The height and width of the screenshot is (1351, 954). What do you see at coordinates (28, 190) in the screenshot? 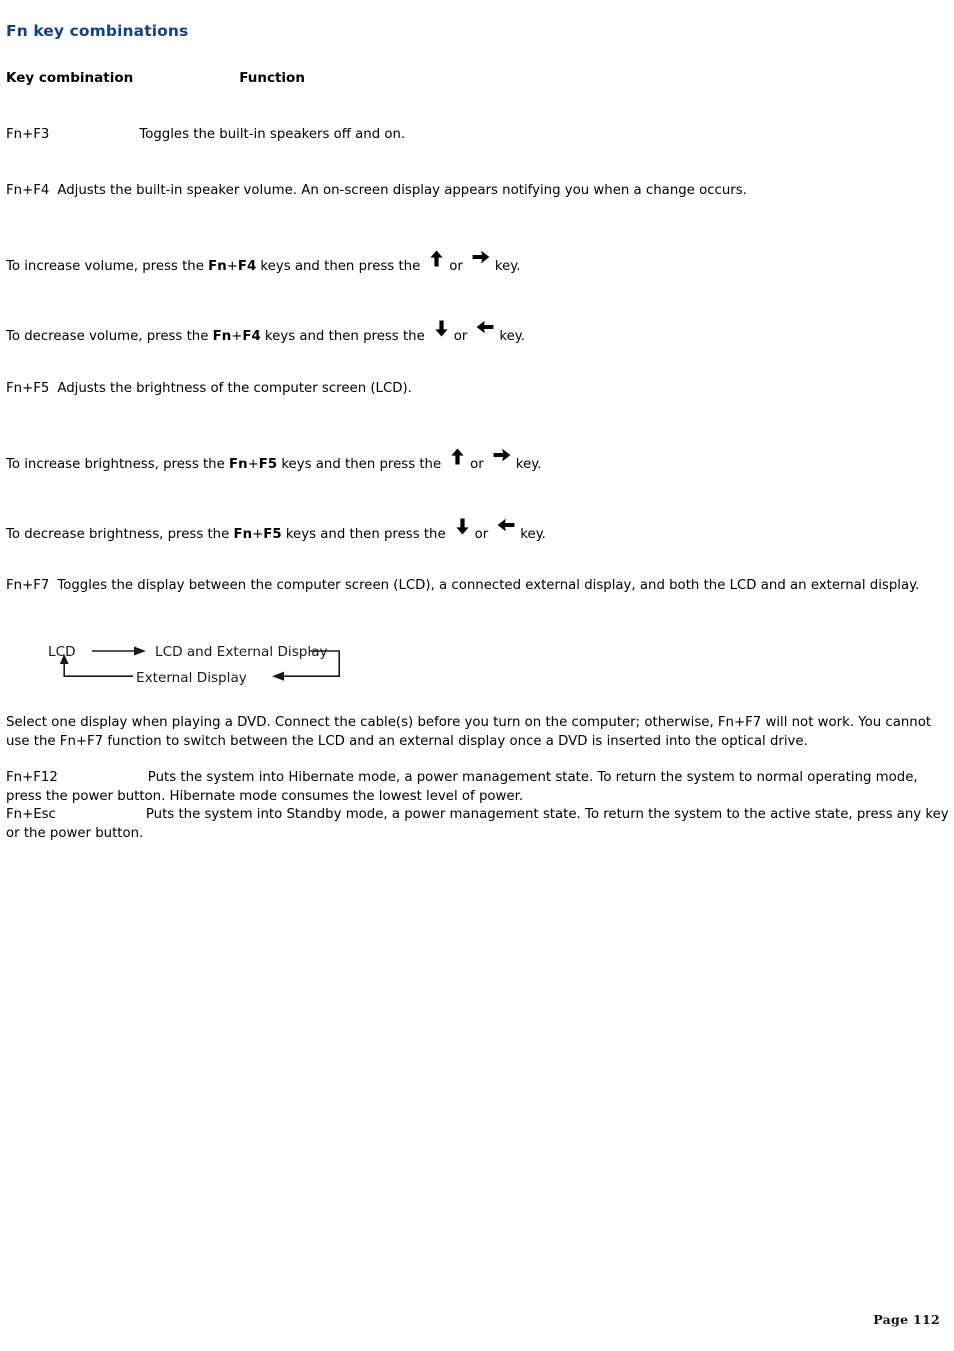
I see `entry-fn-f4-key: Fn+F4` at bounding box center [28, 190].